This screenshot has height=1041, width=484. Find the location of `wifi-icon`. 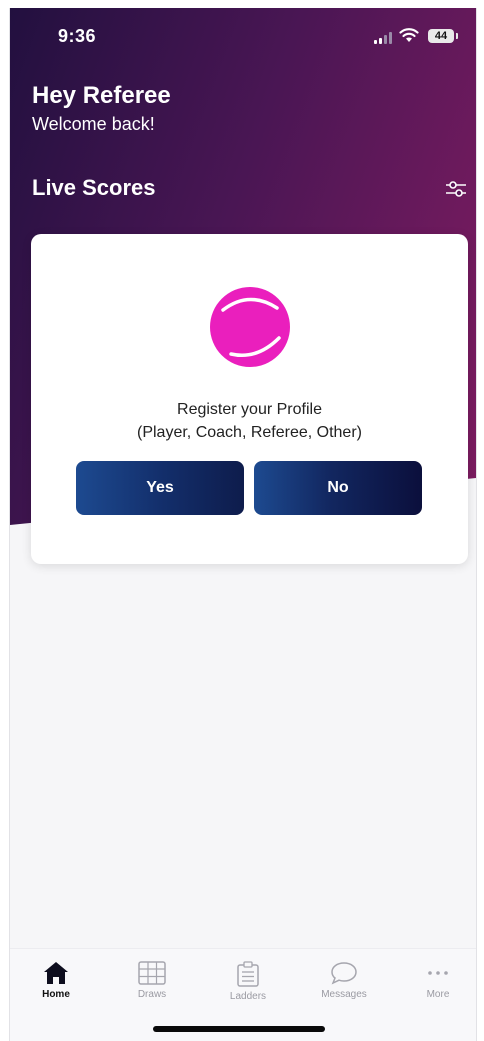

wifi-icon is located at coordinates (409, 35).